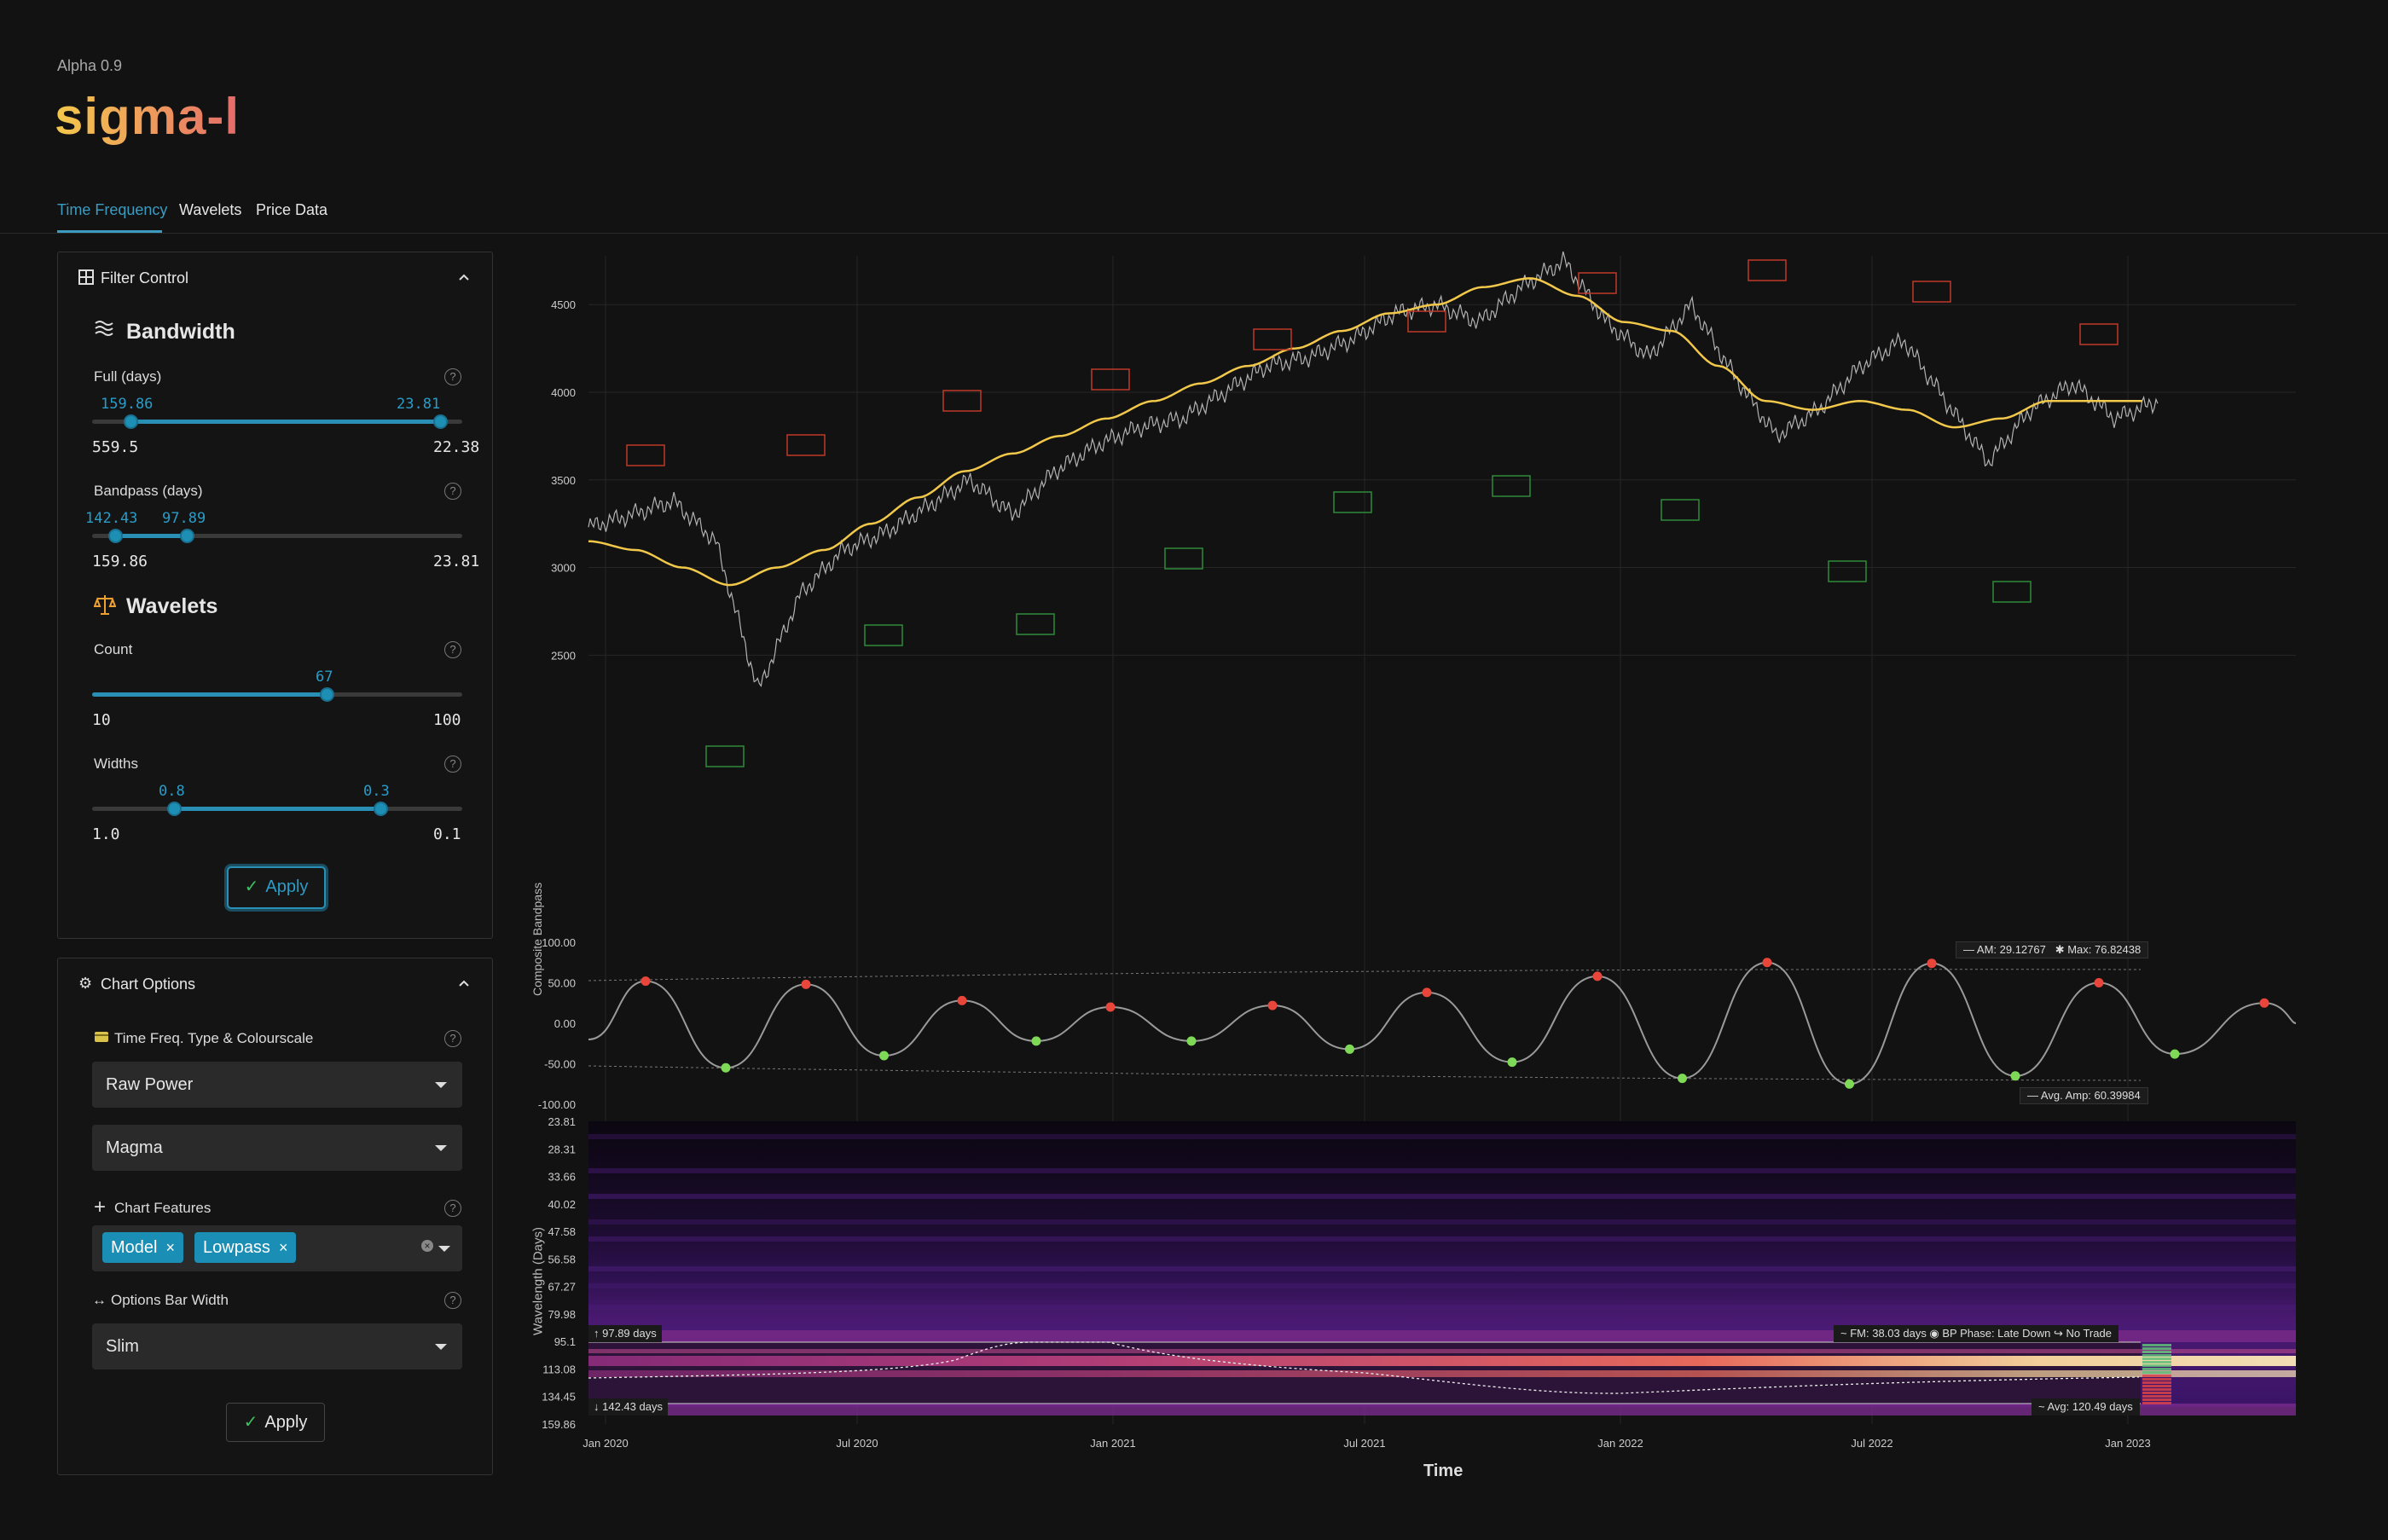  I want to click on filter-control-title: Filter Control, so click(145, 278).